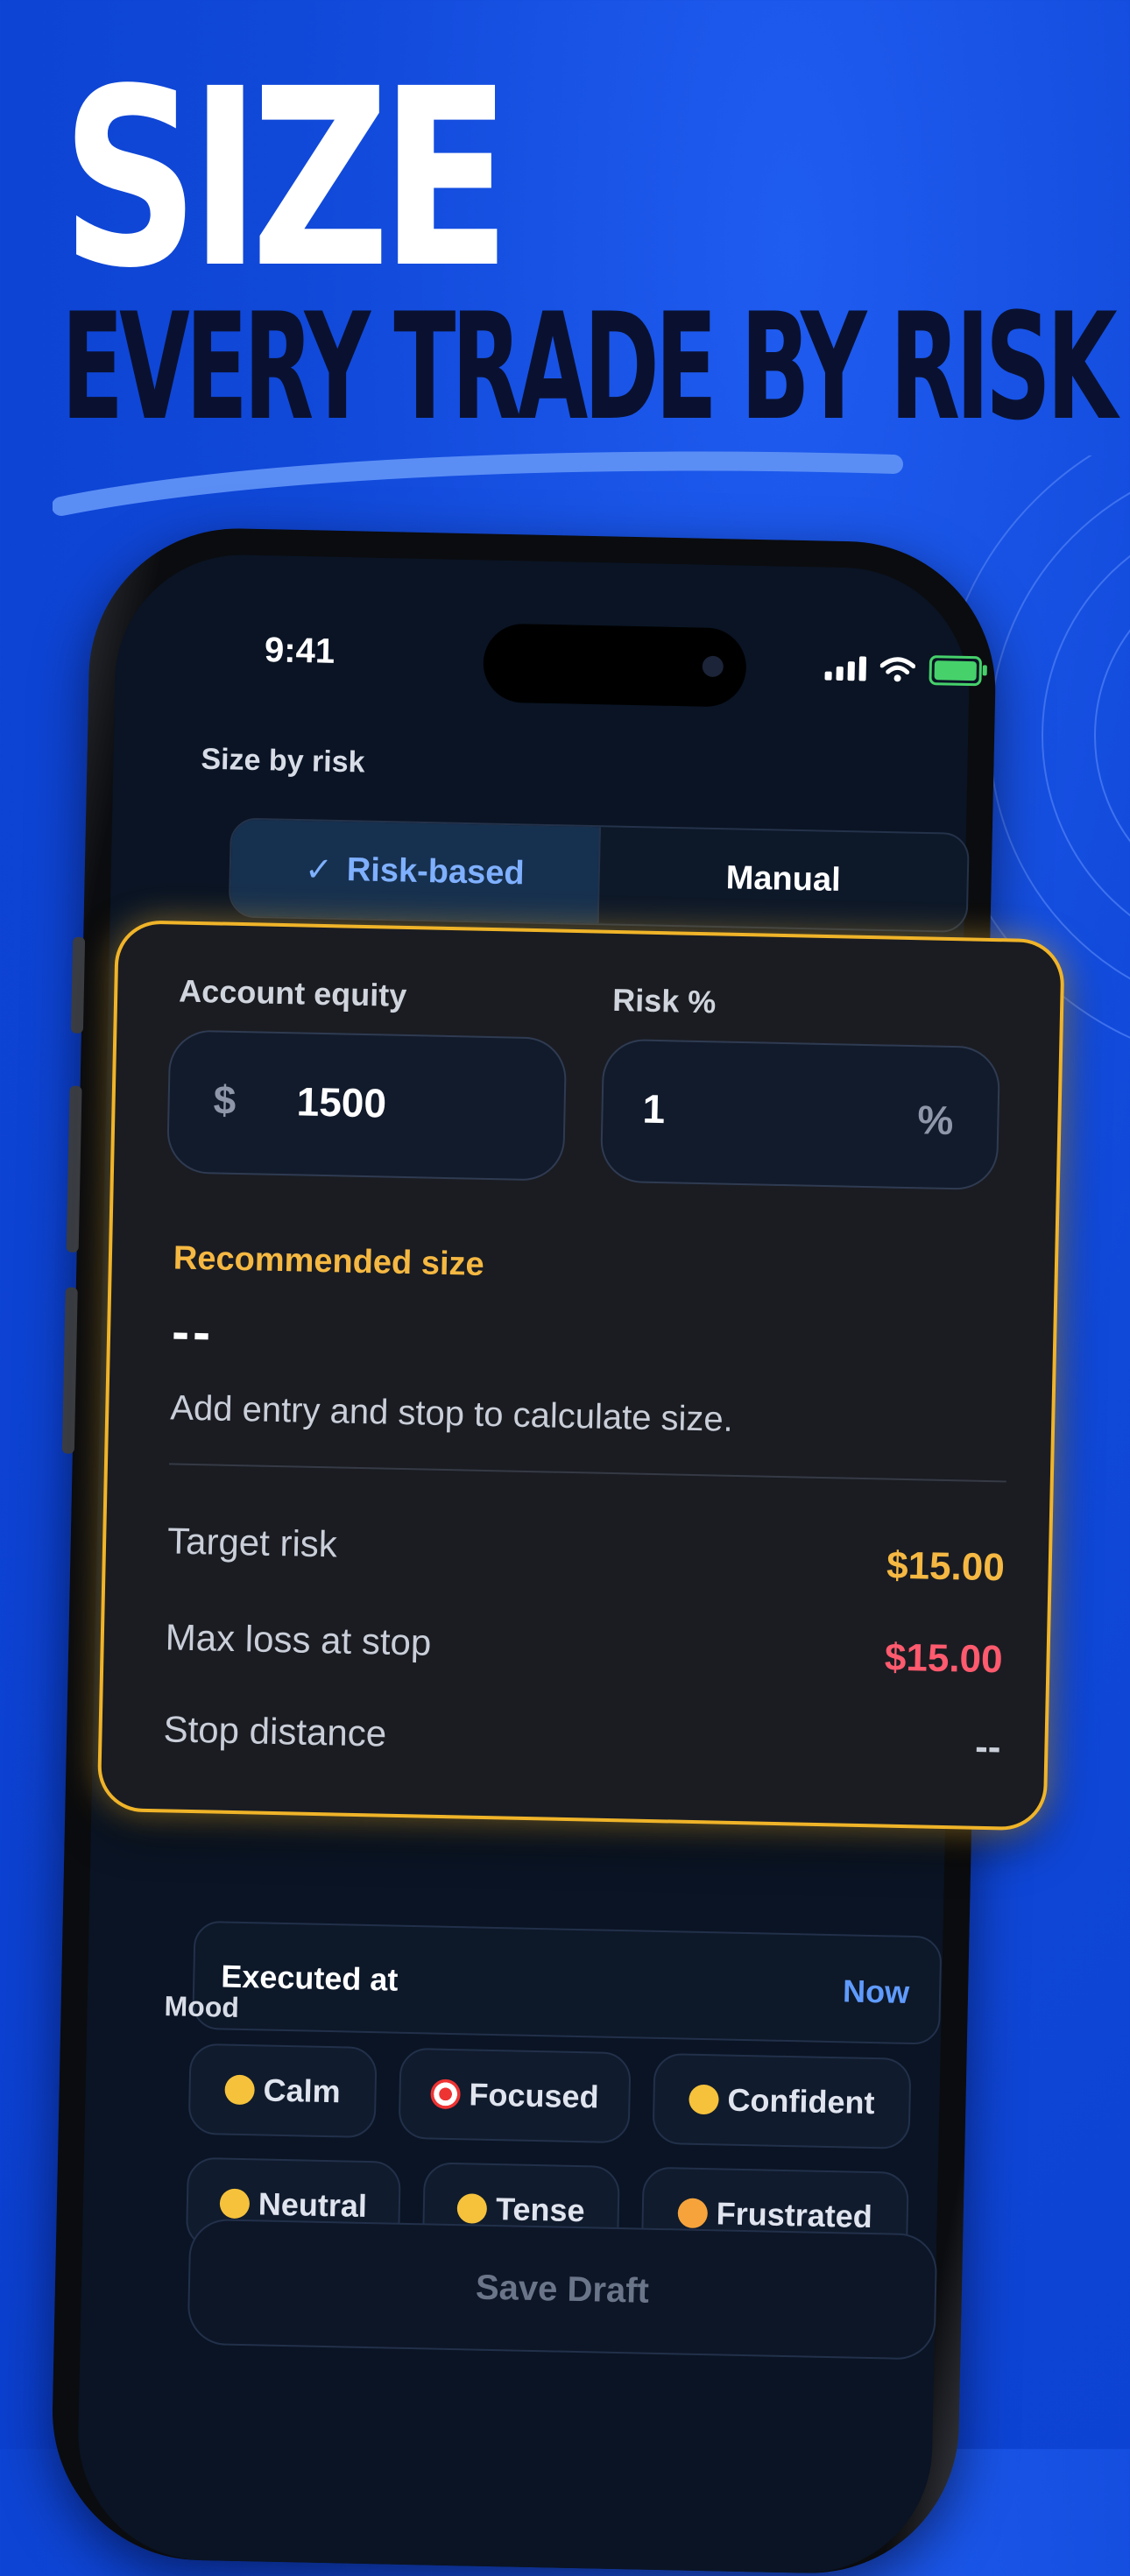 The height and width of the screenshot is (2576, 1130). I want to click on risk-percent-field: 1 %, so click(800, 1114).